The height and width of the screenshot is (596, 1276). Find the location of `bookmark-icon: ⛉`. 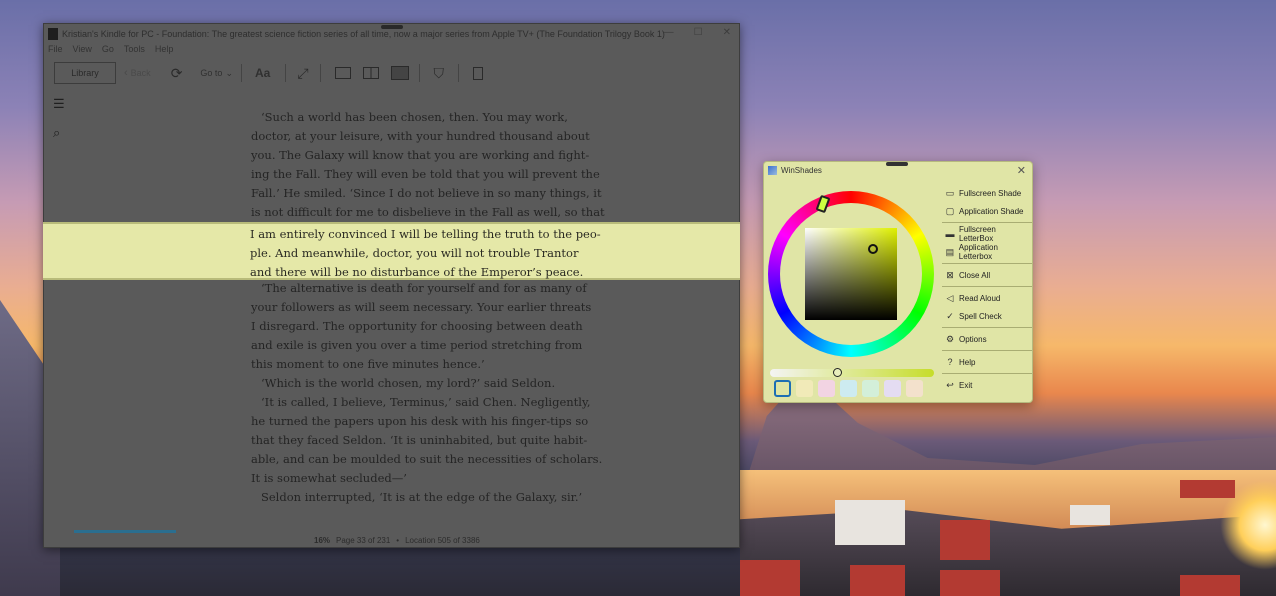

bookmark-icon: ⛉ is located at coordinates (439, 73).